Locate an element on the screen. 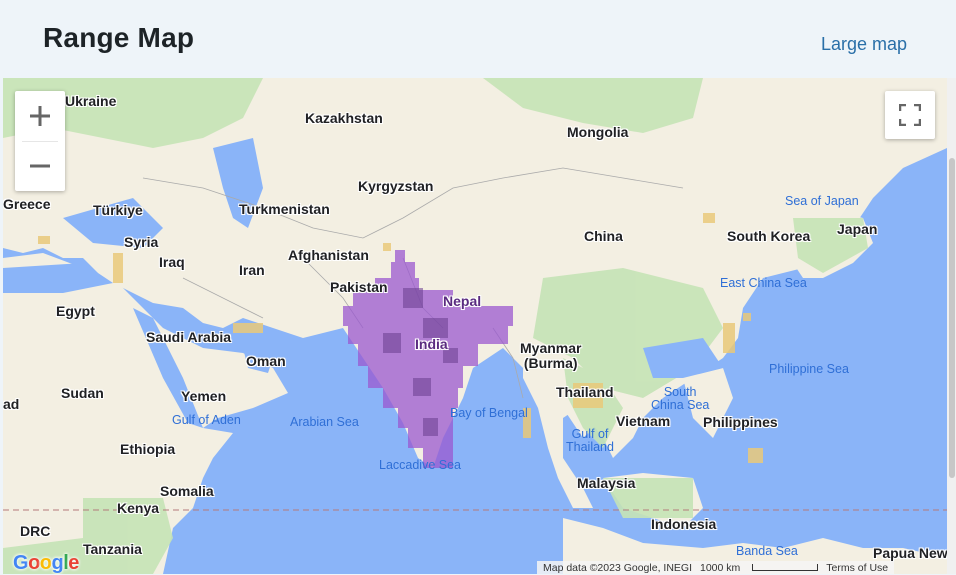 This screenshot has width=956, height=575. label-malaysia: Malaysia is located at coordinates (606, 483).